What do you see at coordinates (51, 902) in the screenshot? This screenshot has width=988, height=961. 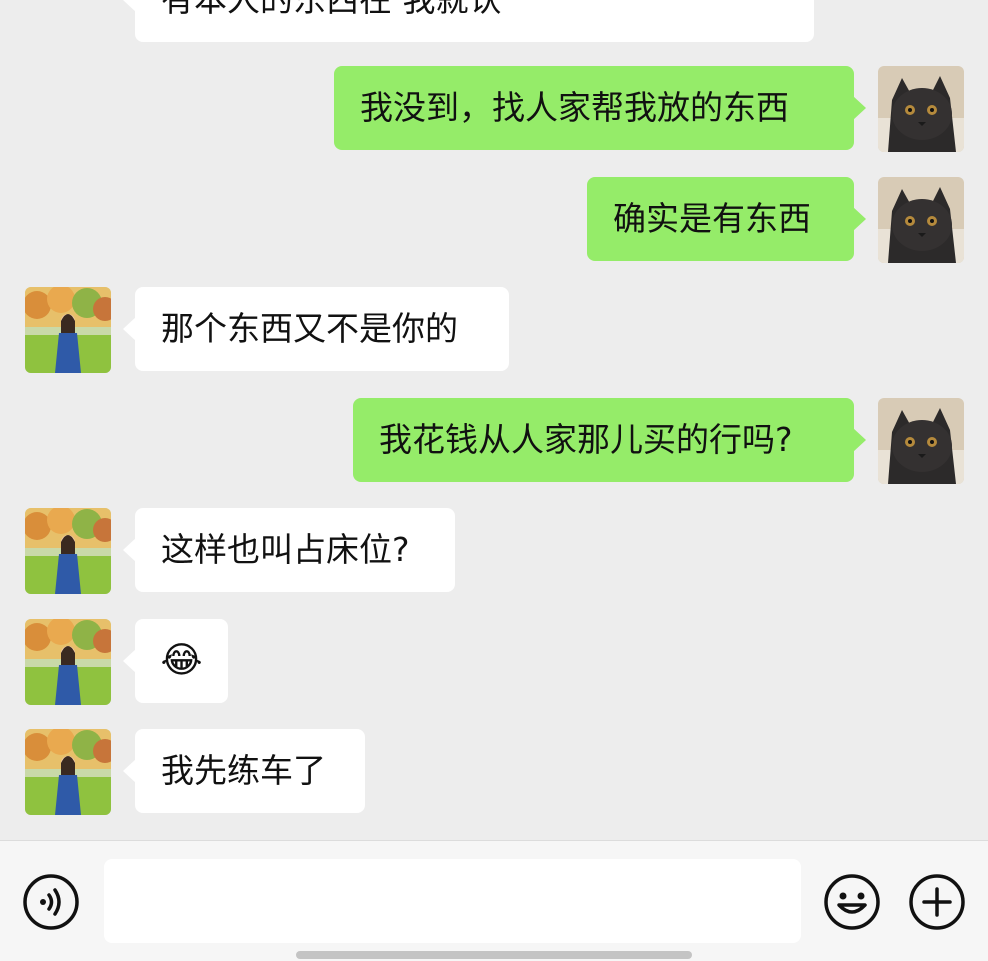 I see `voice-icon` at bounding box center [51, 902].